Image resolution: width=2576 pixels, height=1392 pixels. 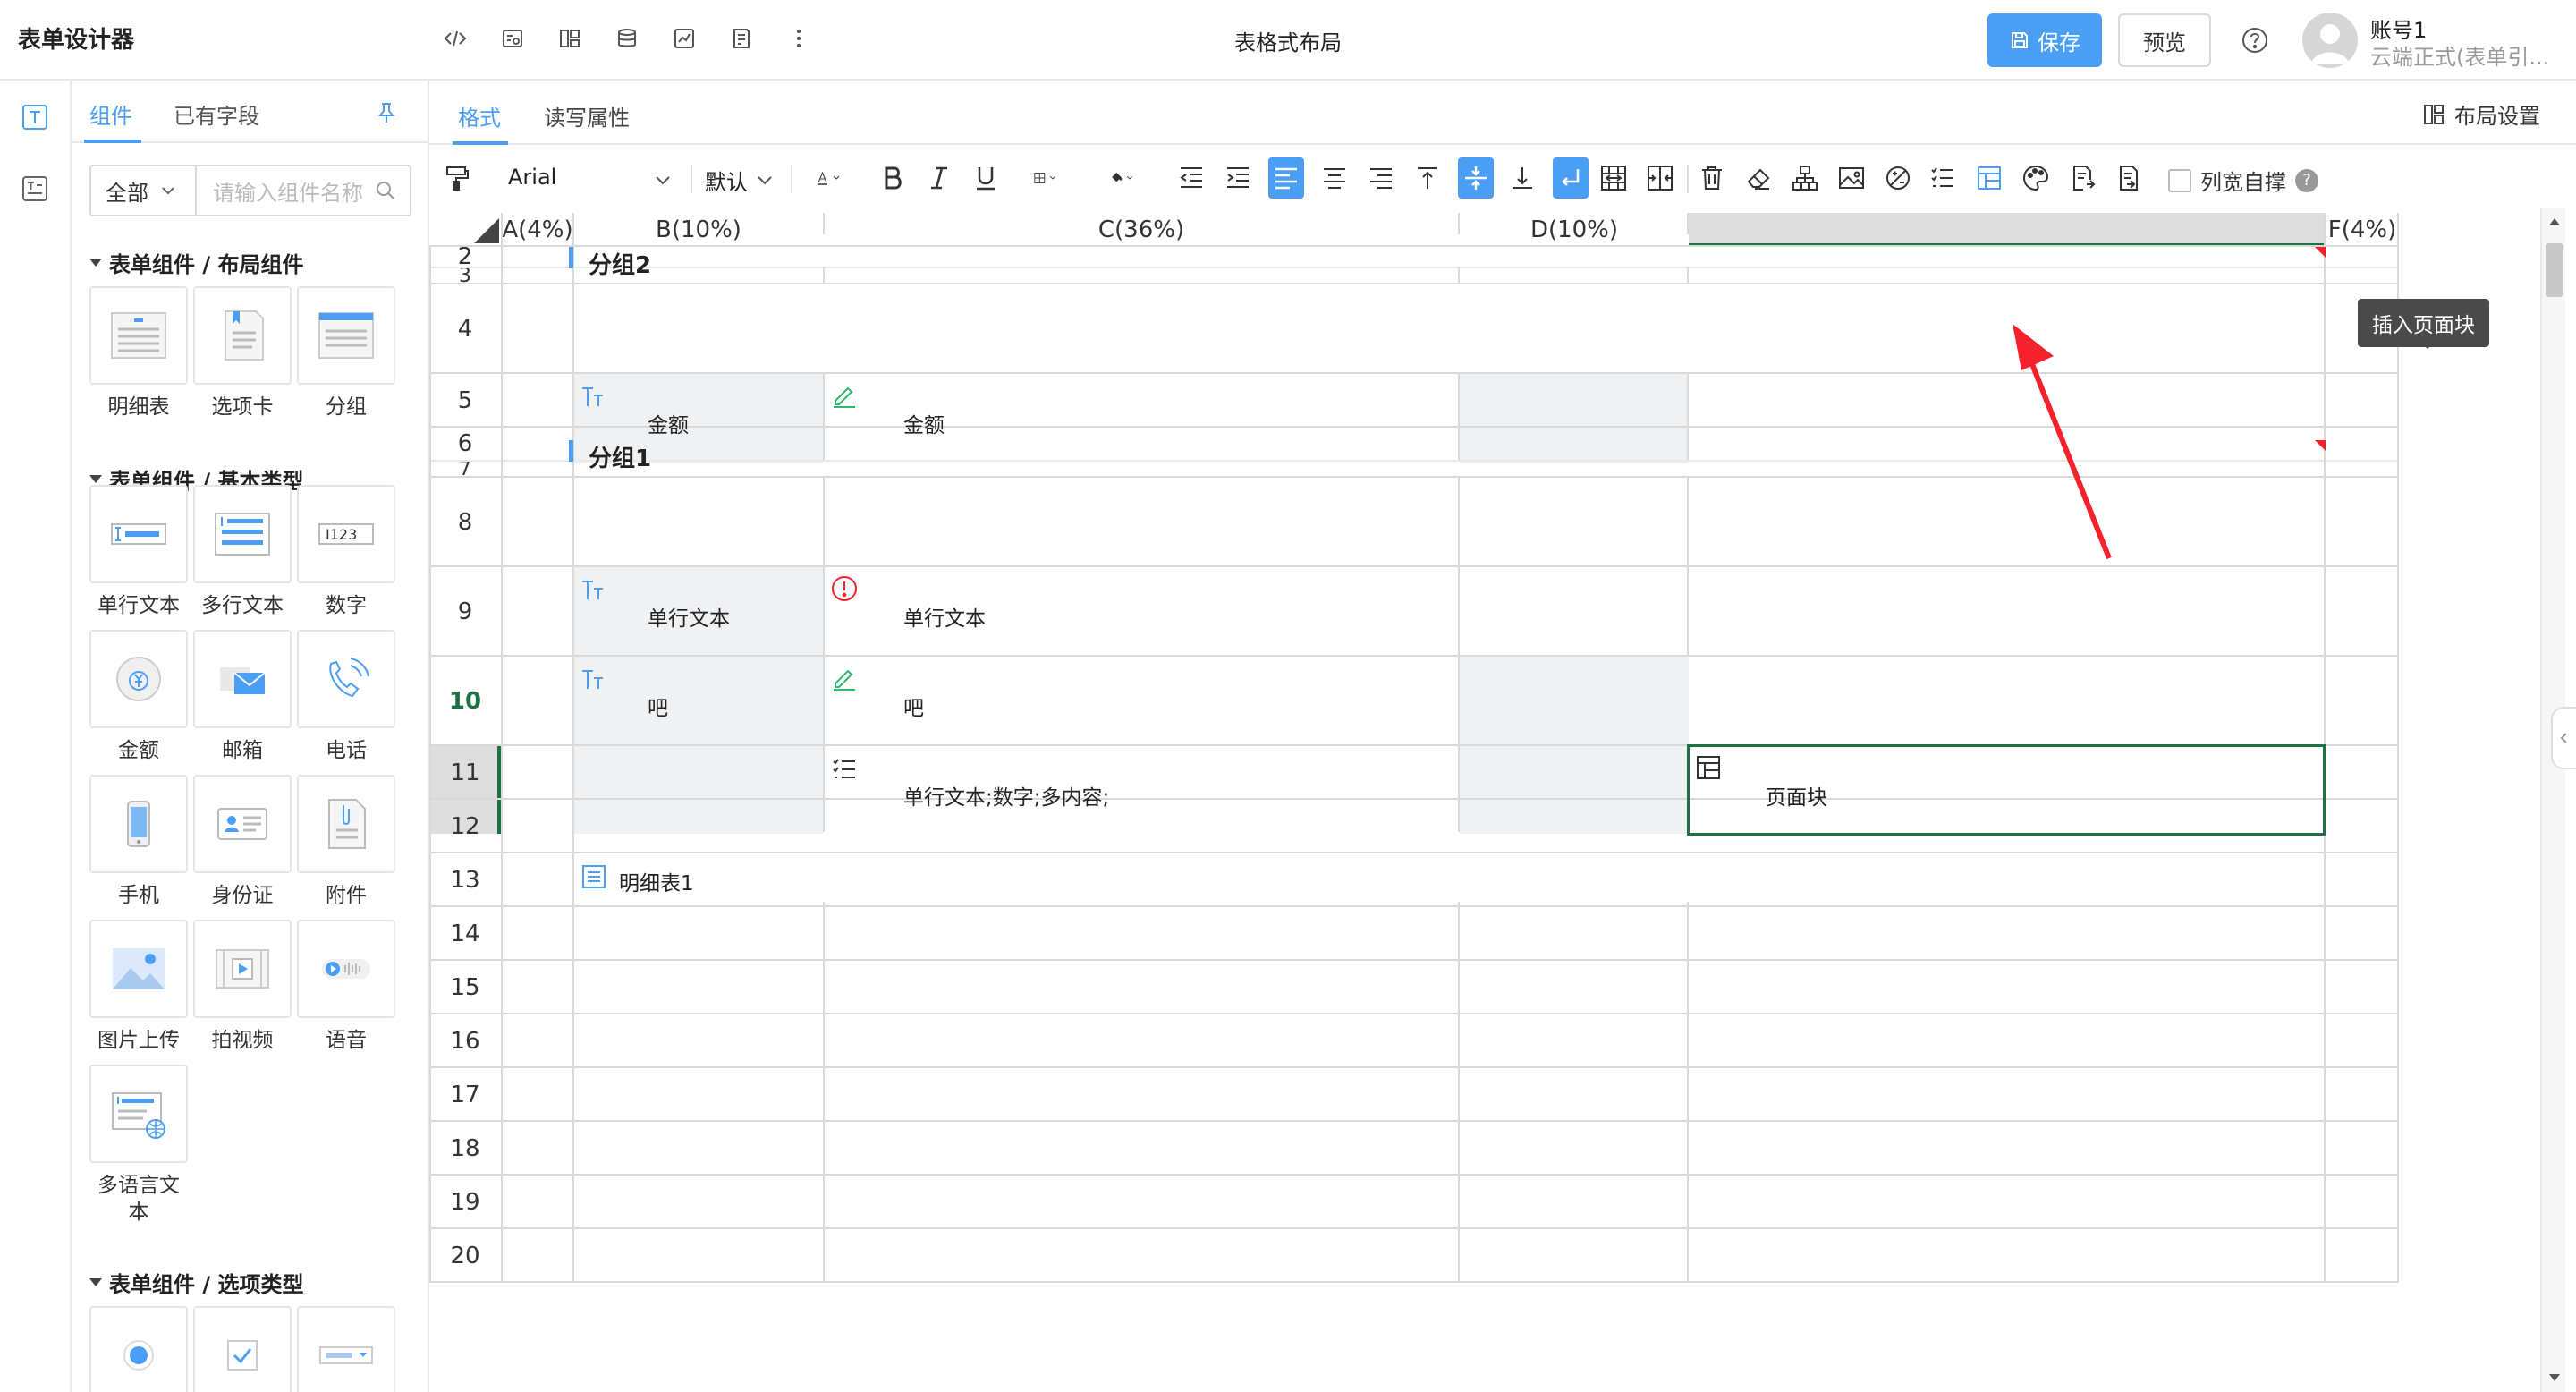 I want to click on cell-label: 吧, so click(x=658, y=706).